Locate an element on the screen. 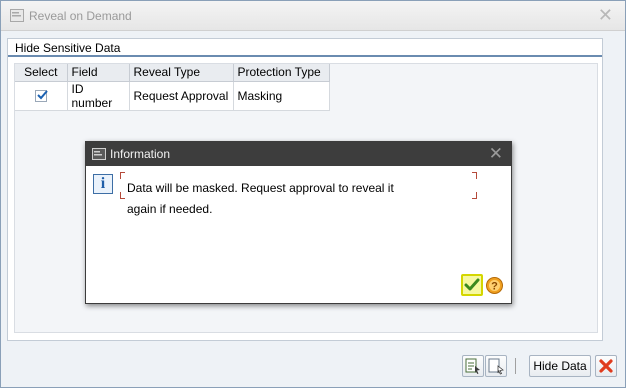  field-cell: ID number is located at coordinates (98, 96).